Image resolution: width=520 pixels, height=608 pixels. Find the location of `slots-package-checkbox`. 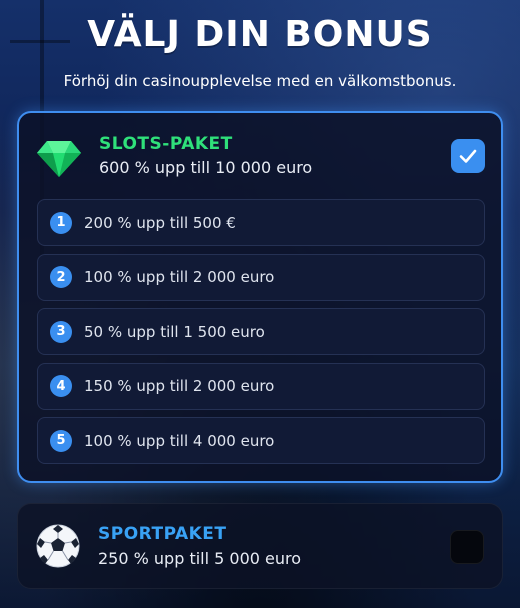

slots-package-checkbox is located at coordinates (468, 156).